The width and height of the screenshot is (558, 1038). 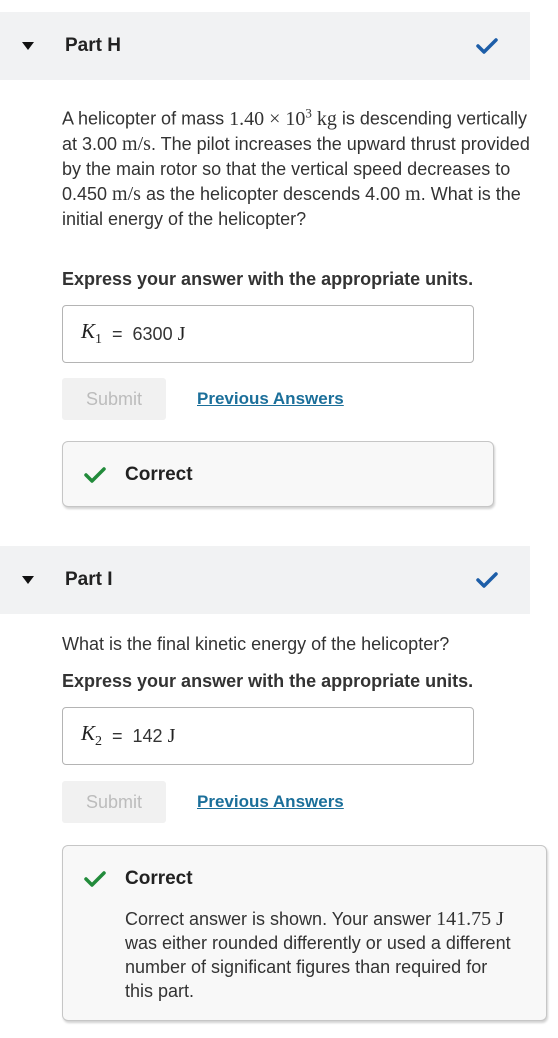 I want to click on part-i-title: Part I, so click(x=89, y=579).